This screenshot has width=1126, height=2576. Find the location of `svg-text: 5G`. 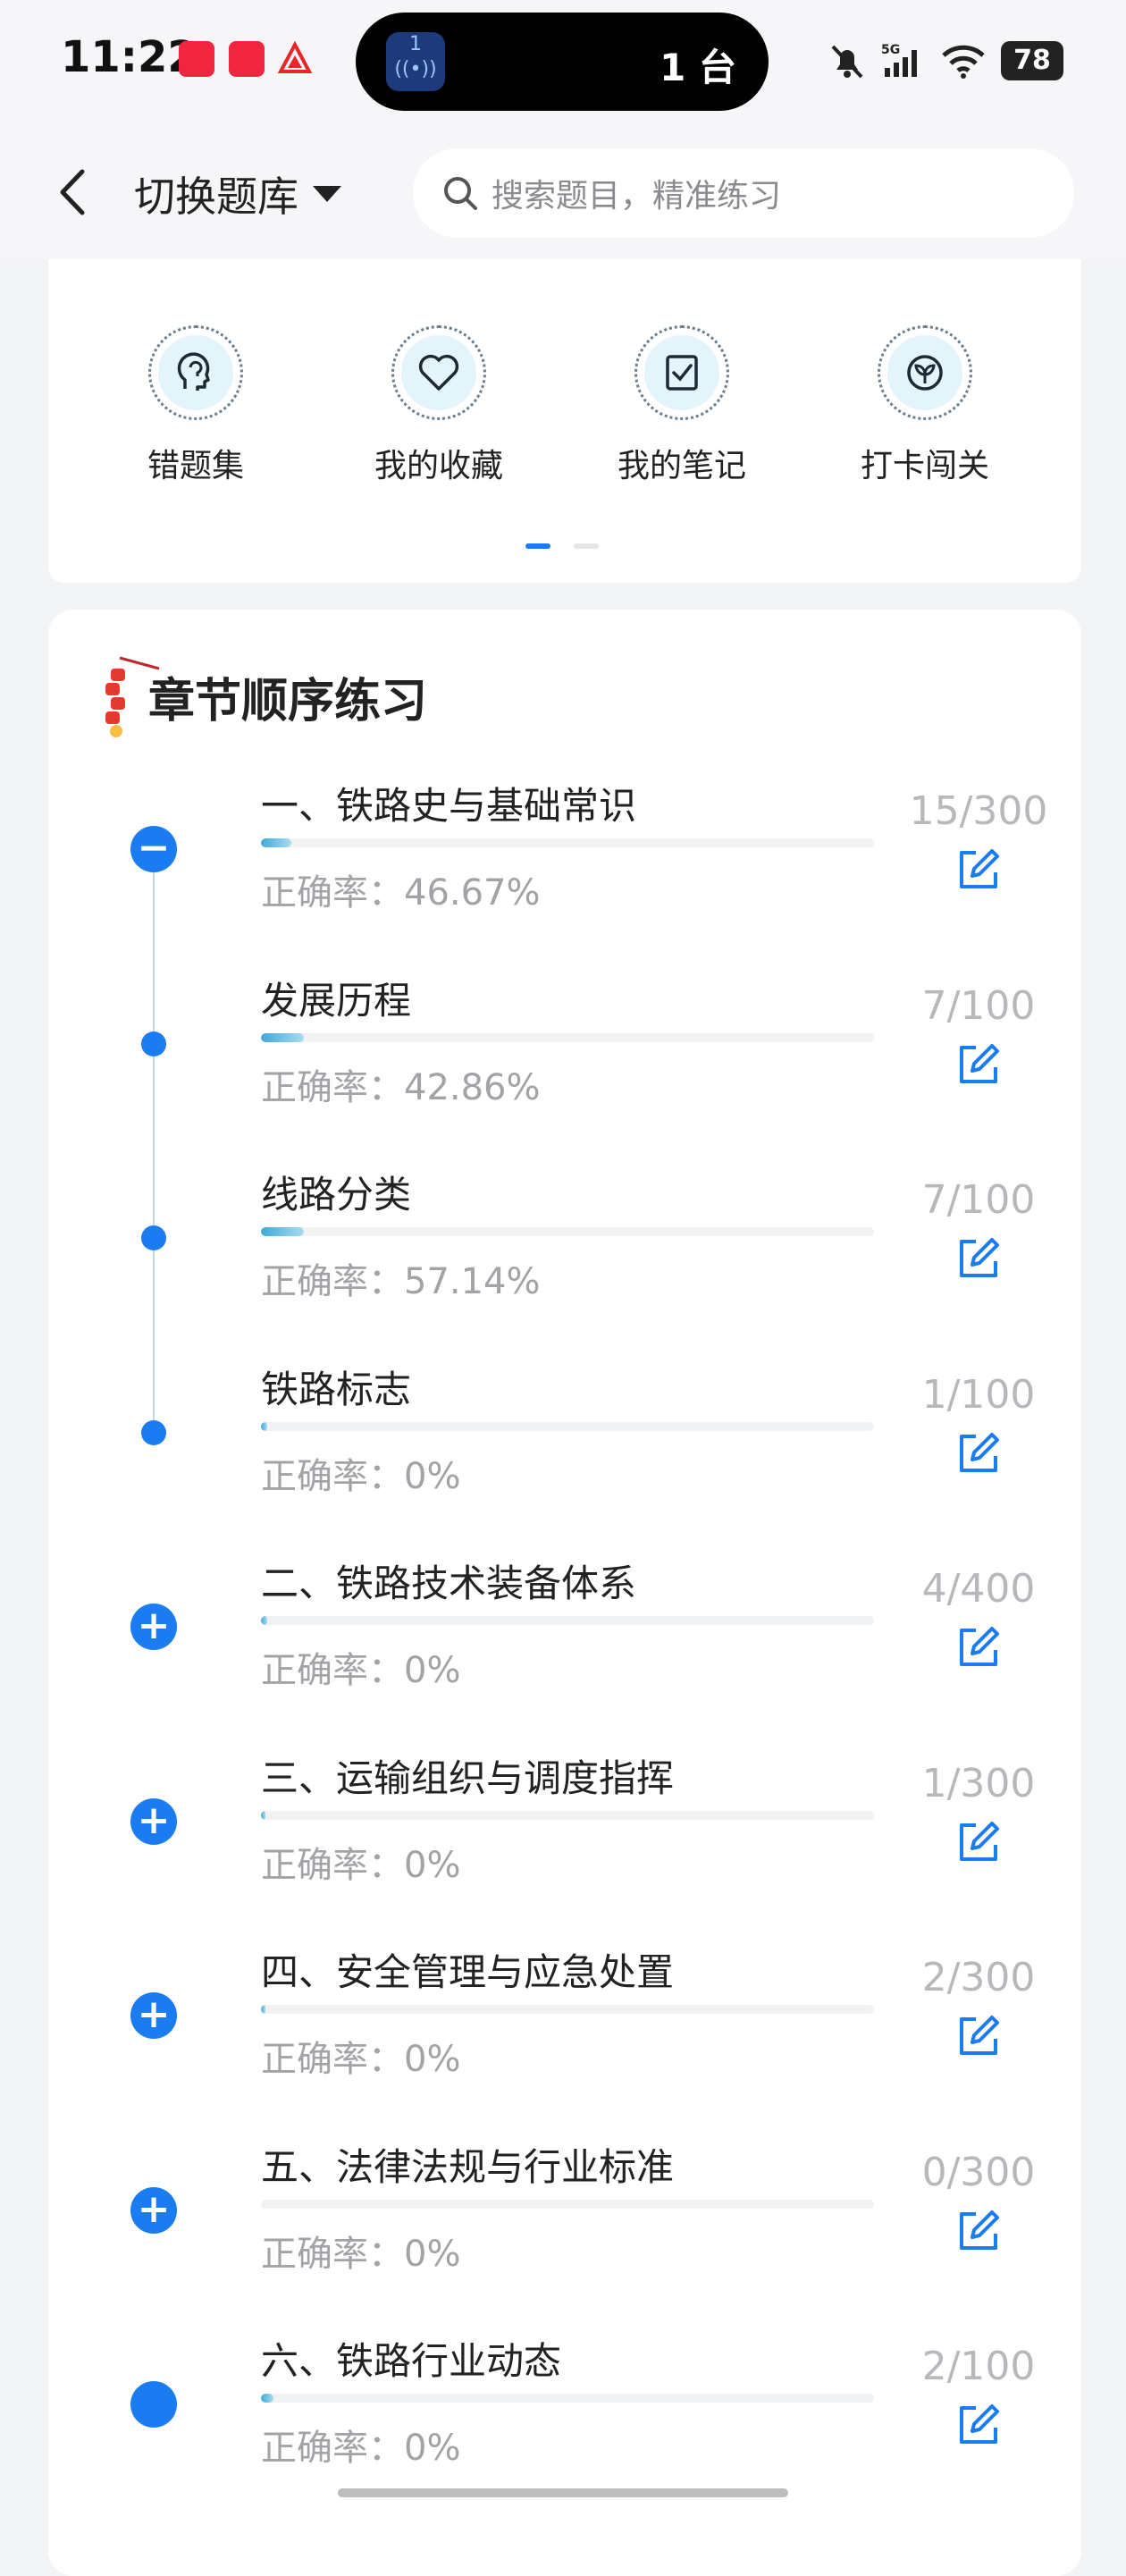

svg-text: 5G is located at coordinates (891, 50).